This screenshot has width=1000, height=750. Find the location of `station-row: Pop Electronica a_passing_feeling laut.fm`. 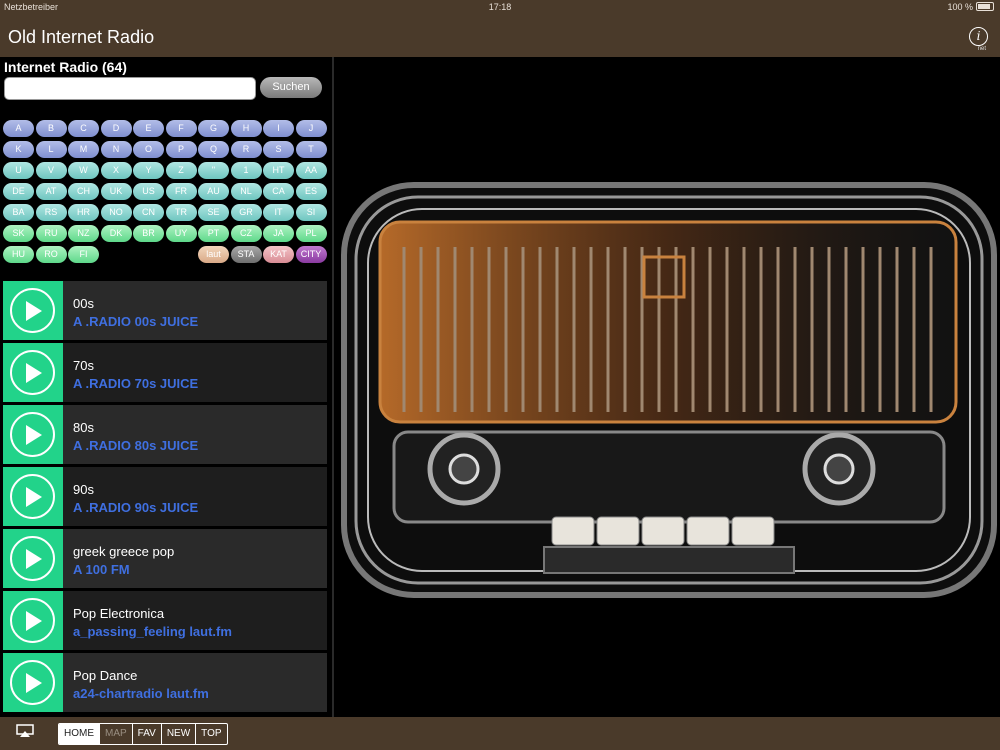

station-row: Pop Electronica a_passing_feeling laut.fm is located at coordinates (165, 620).